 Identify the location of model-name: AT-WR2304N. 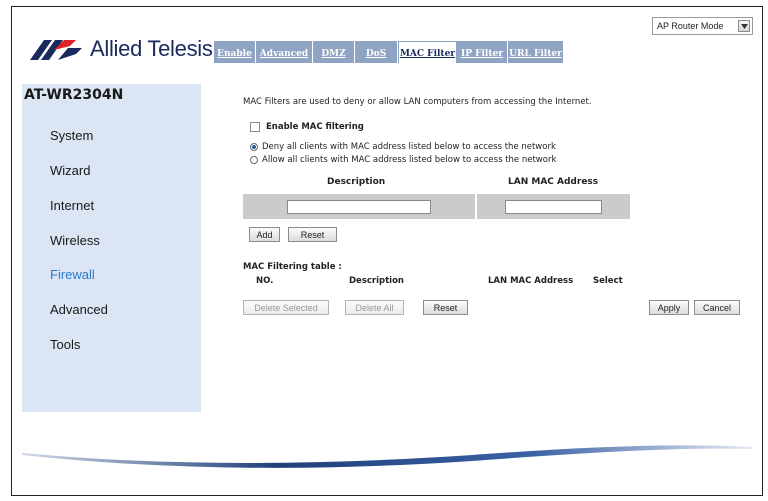
(74, 95).